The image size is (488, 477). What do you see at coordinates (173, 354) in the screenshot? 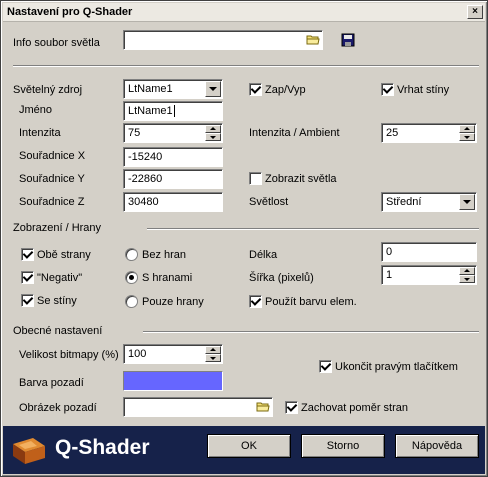
I see `bitmap-size-input: 100` at bounding box center [173, 354].